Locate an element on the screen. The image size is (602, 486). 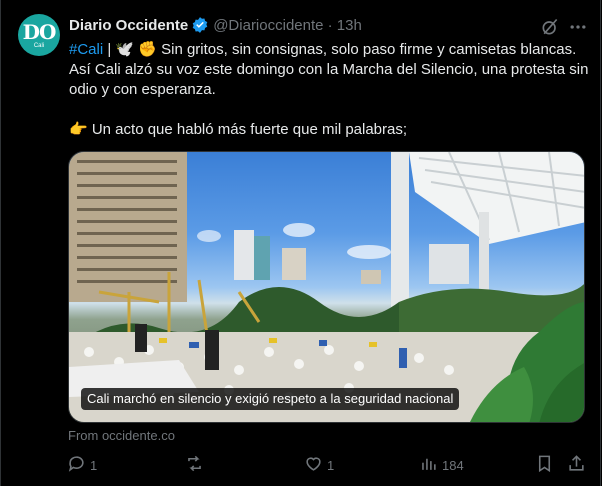
views-count: 184 is located at coordinates (453, 465).